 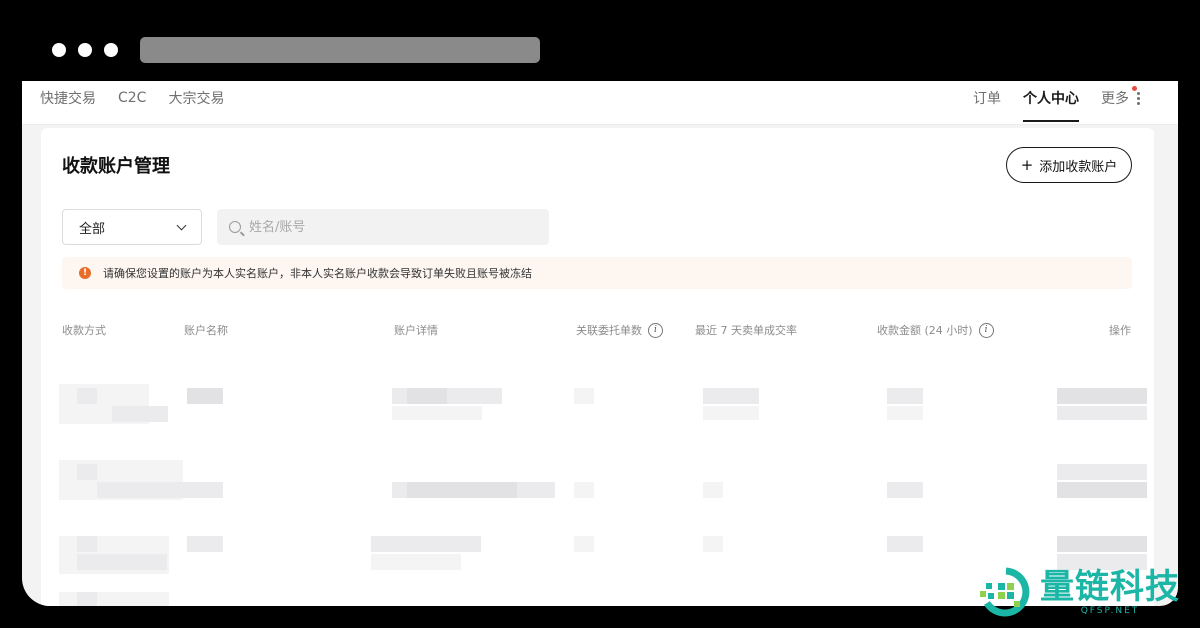 What do you see at coordinates (68, 98) in the screenshot?
I see `nav-quick-trade: 快捷交易` at bounding box center [68, 98].